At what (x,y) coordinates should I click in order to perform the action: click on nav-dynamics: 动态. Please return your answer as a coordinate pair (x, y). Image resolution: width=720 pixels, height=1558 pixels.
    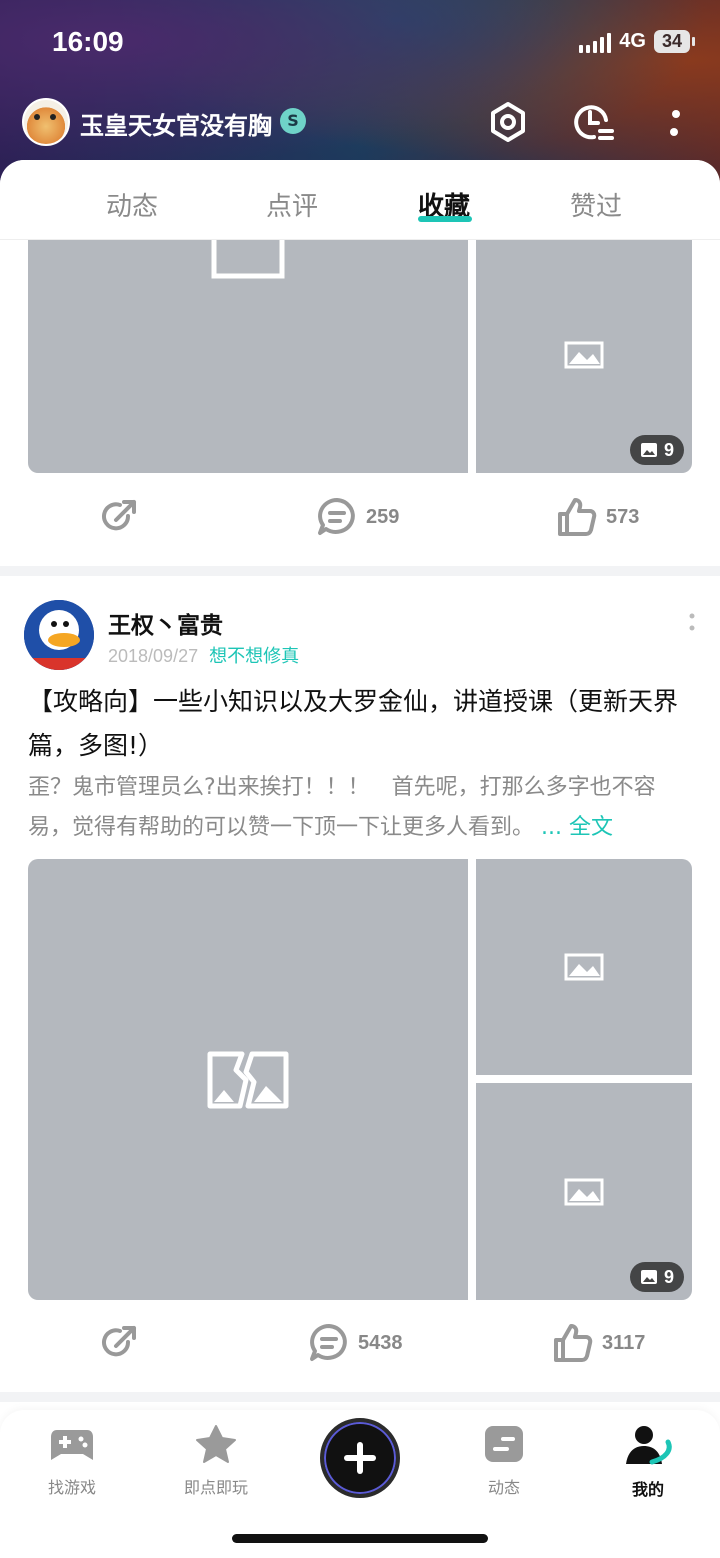
    Looking at the image, I should click on (504, 1461).